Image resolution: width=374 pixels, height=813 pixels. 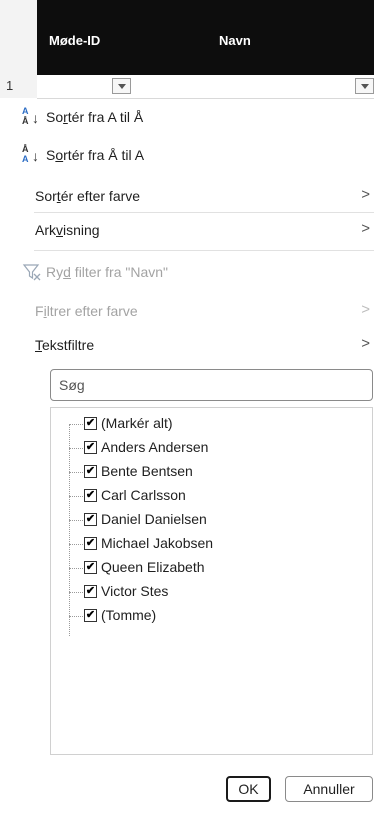 What do you see at coordinates (147, 471) in the screenshot?
I see `checklist-item-label: Bente Bentsen` at bounding box center [147, 471].